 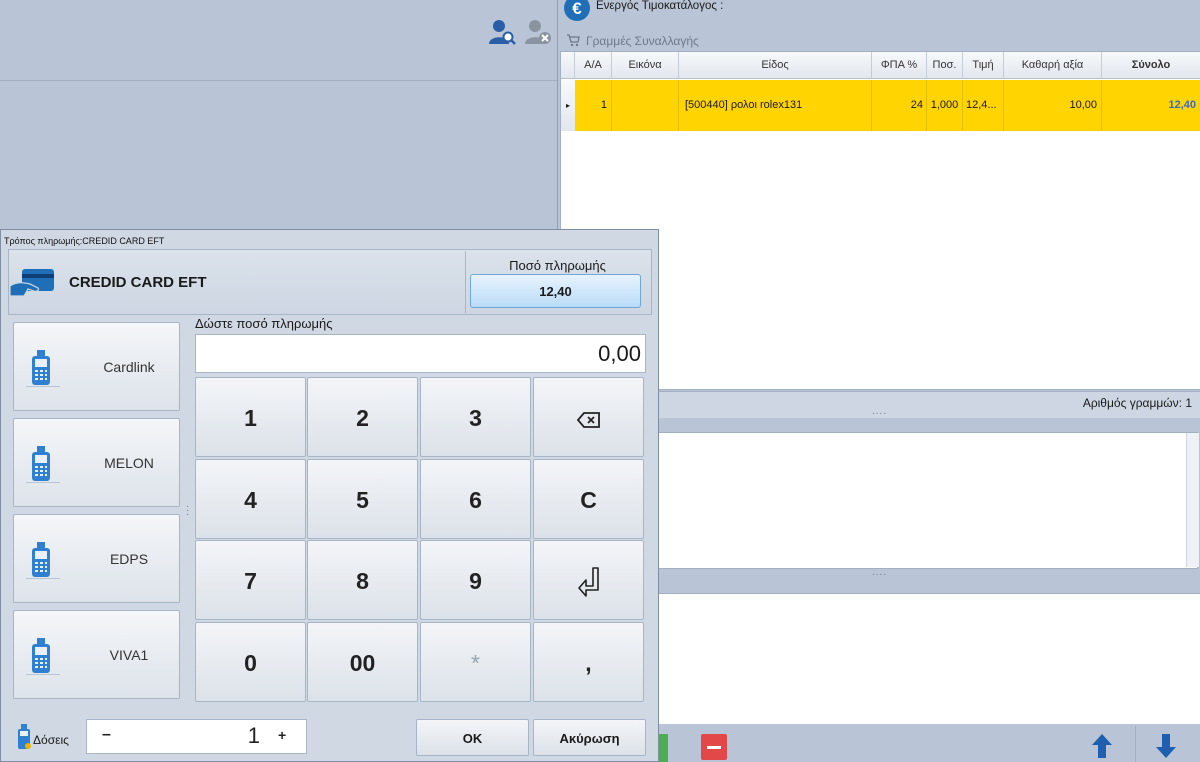 What do you see at coordinates (775, 105) in the screenshot?
I see `cell-item: [500440] ρολοι rolex131` at bounding box center [775, 105].